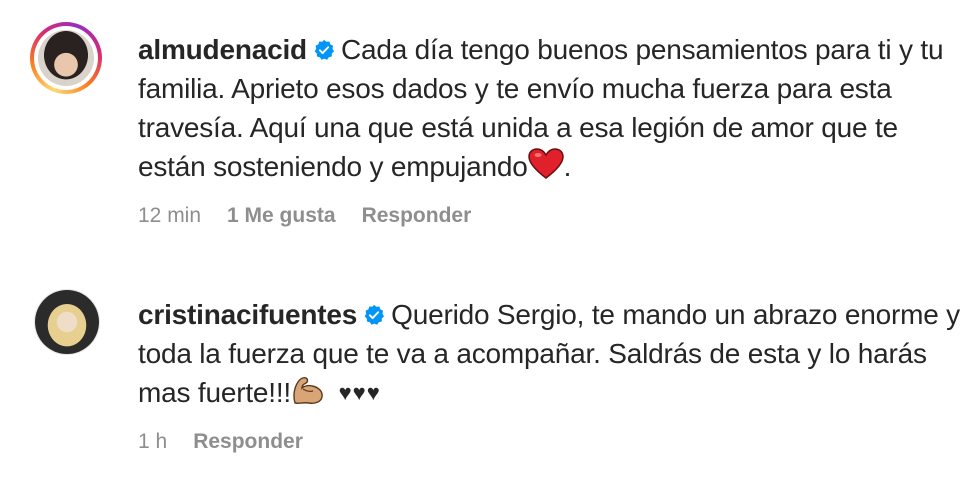 The image size is (980, 483). I want to click on likes-count-link: 1 Me gusta, so click(281, 216).